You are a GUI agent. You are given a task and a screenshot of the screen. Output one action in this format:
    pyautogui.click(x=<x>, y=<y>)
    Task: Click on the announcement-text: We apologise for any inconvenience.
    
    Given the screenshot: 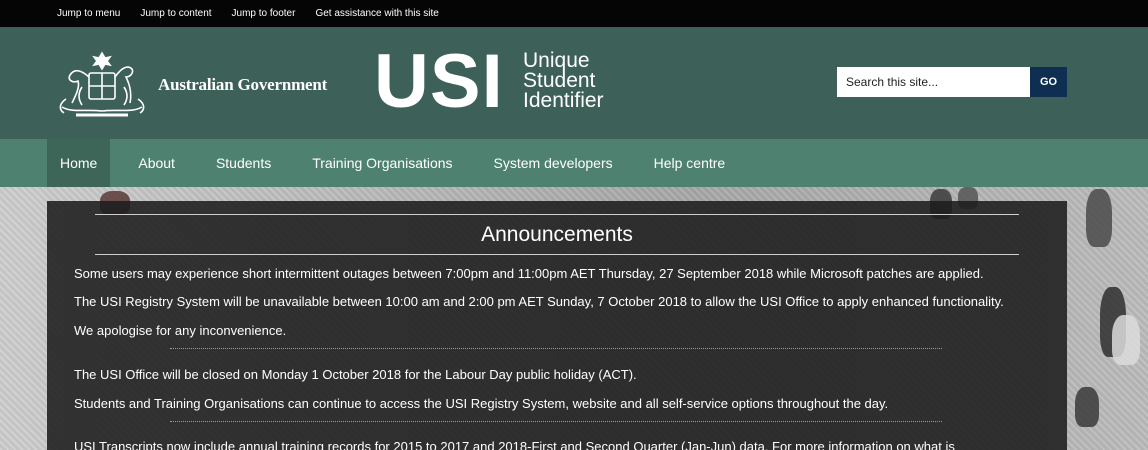 What is the action you would take?
    pyautogui.click(x=180, y=330)
    